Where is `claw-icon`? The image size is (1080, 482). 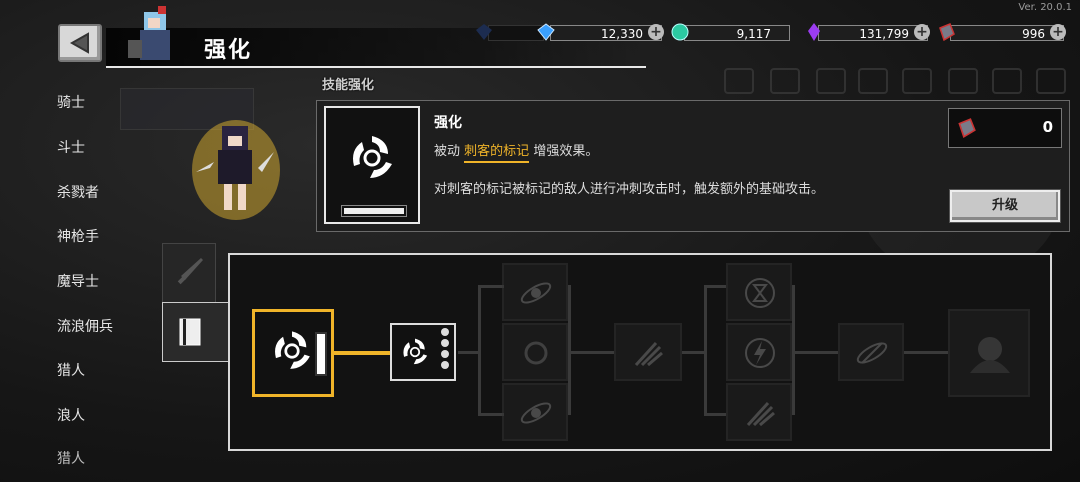
claw-icon is located at coordinates (648, 354).